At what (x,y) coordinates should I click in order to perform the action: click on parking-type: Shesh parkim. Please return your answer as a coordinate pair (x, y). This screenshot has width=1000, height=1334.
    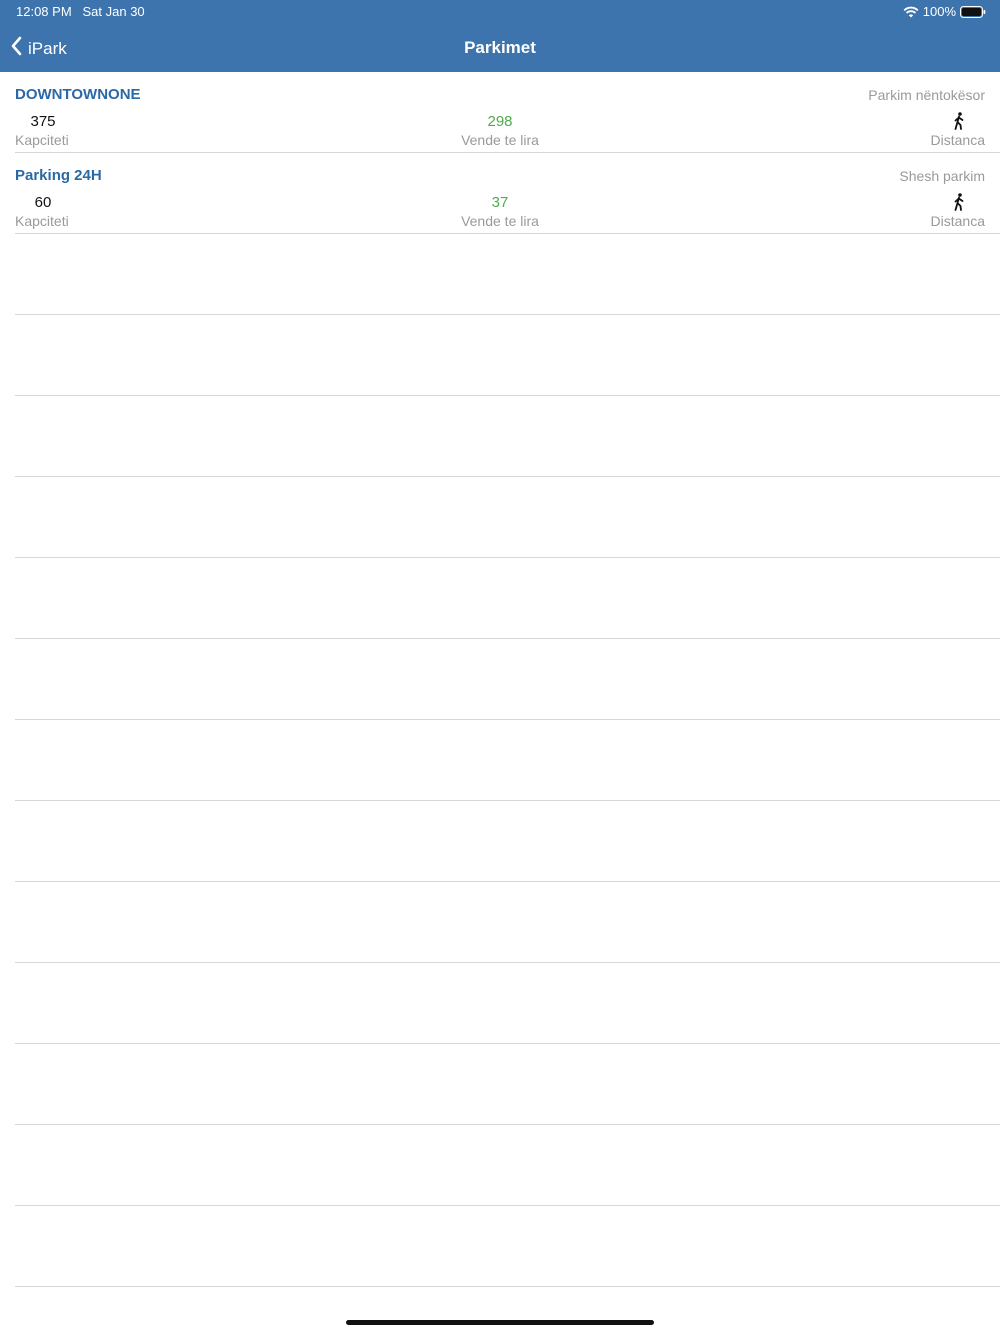
    Looking at the image, I should click on (942, 176).